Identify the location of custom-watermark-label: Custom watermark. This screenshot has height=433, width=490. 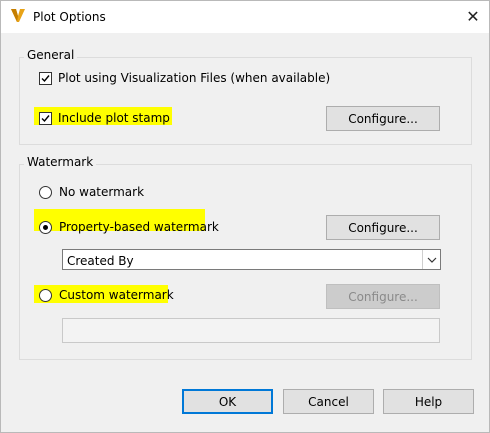
(116, 295).